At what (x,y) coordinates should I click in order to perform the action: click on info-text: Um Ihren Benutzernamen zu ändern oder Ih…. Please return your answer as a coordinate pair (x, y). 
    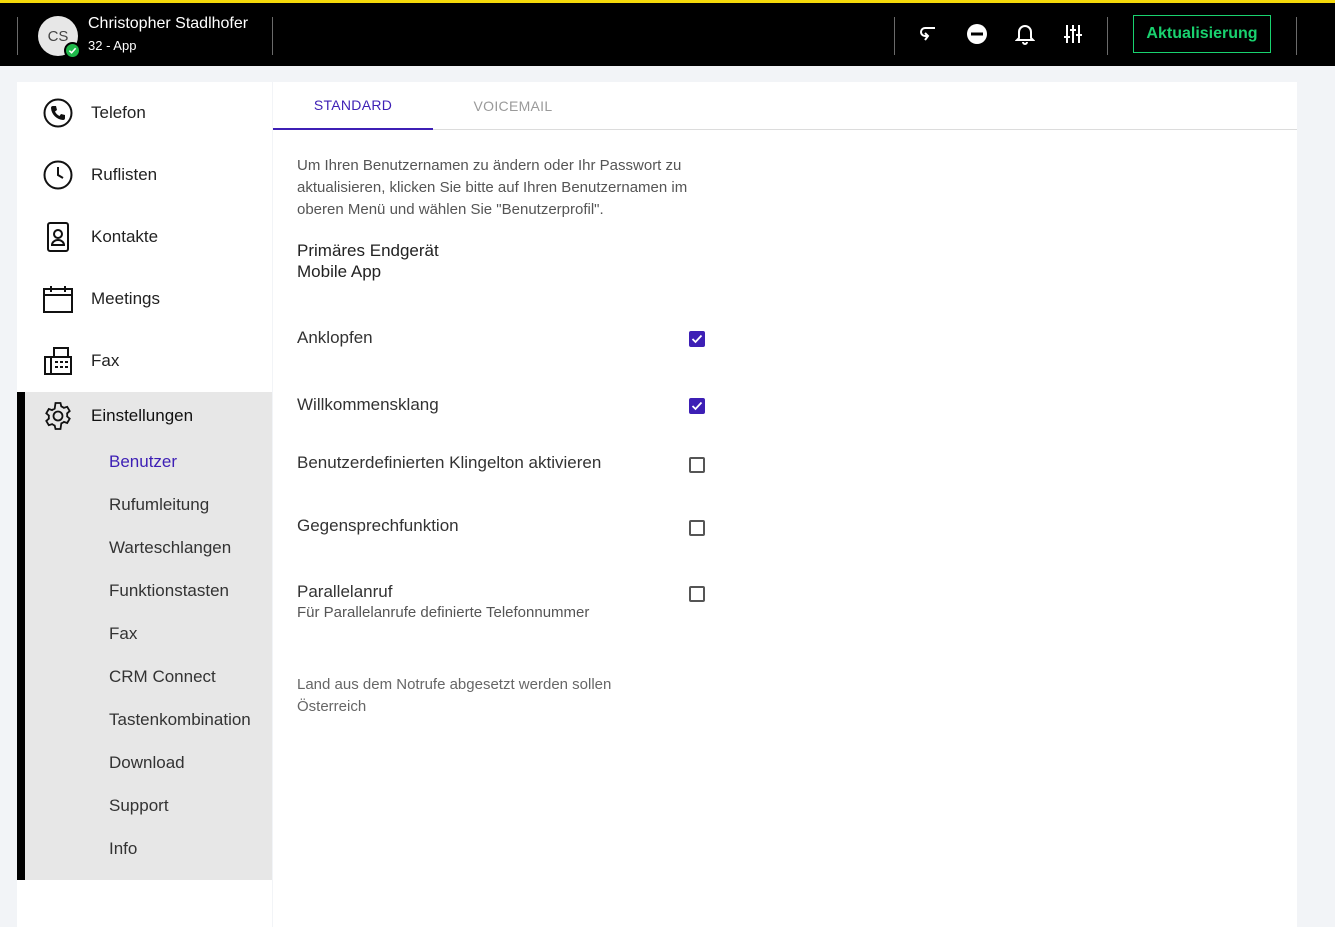
    Looking at the image, I should click on (492, 187).